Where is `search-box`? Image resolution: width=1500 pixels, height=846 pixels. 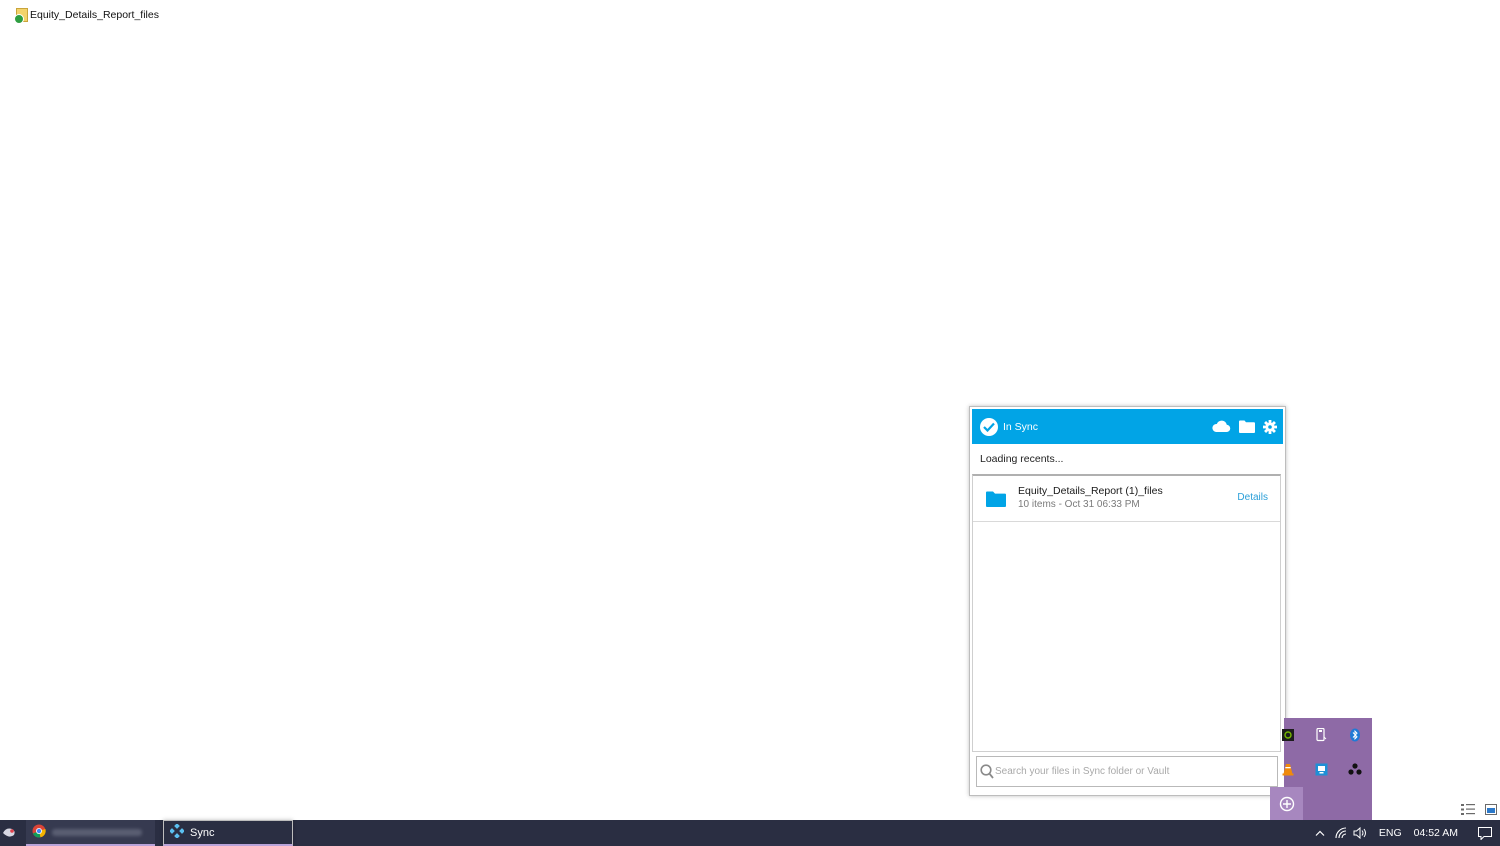
search-box is located at coordinates (1127, 771).